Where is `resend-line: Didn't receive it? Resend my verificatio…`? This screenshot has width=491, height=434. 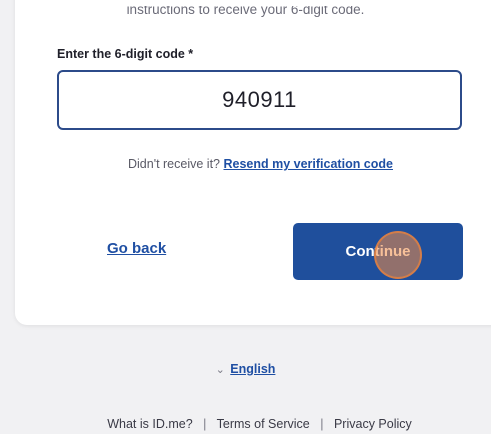
resend-line: Didn't receive it? Resend my verificatio… is located at coordinates (245, 164).